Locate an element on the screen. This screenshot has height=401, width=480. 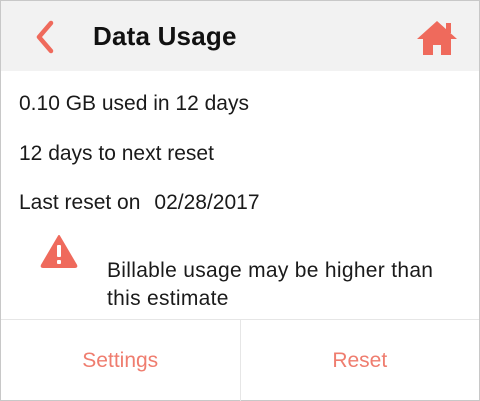
reset-button: Reset is located at coordinates (360, 360).